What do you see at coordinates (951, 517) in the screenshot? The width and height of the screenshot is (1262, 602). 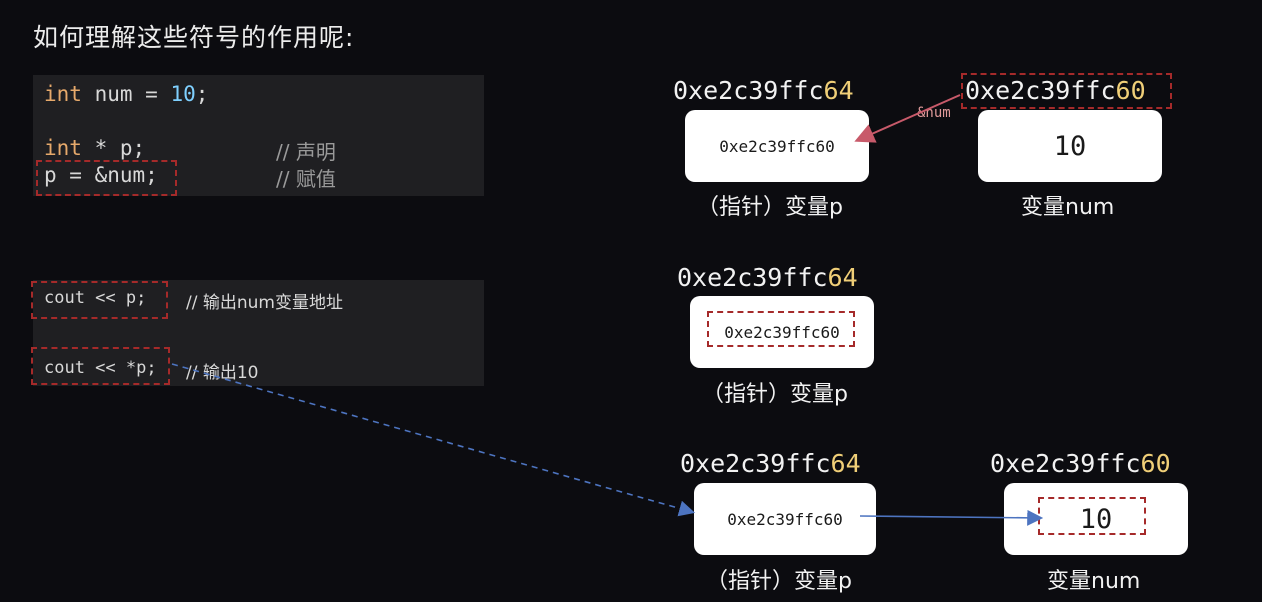 I see `arrow-pointer-to-num` at bounding box center [951, 517].